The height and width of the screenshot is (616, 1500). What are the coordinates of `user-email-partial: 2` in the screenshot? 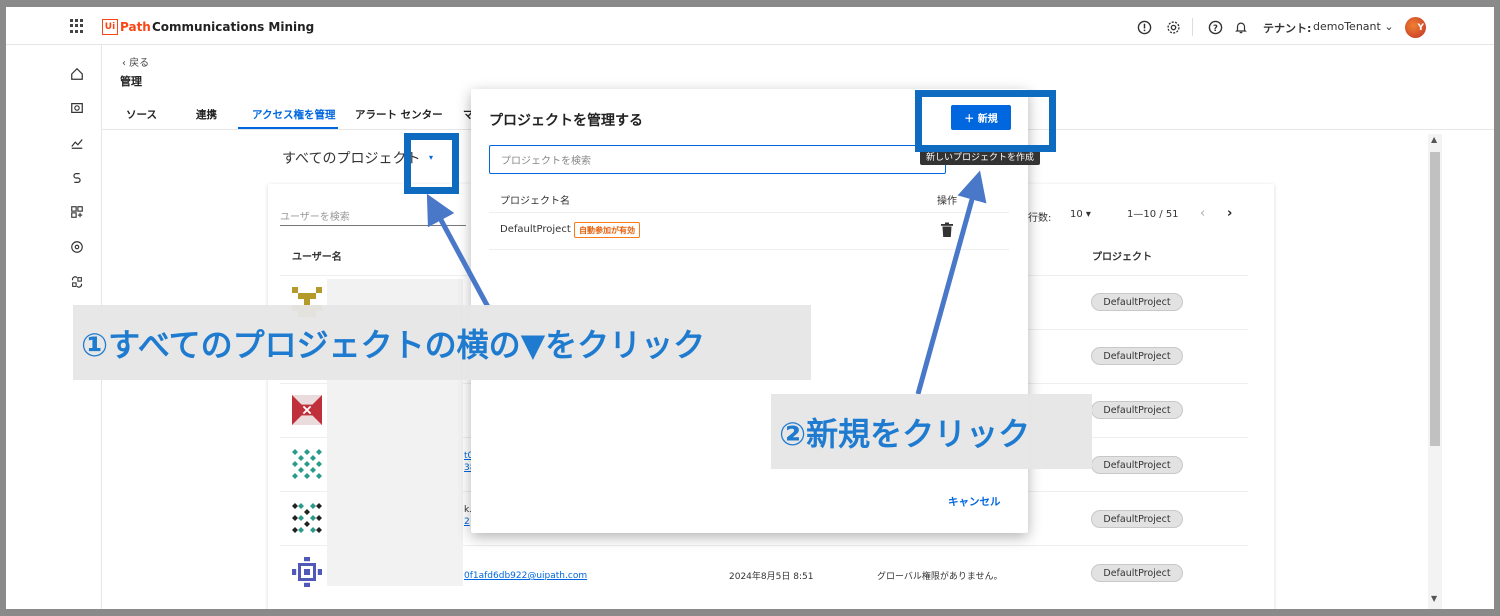 It's located at (467, 522).